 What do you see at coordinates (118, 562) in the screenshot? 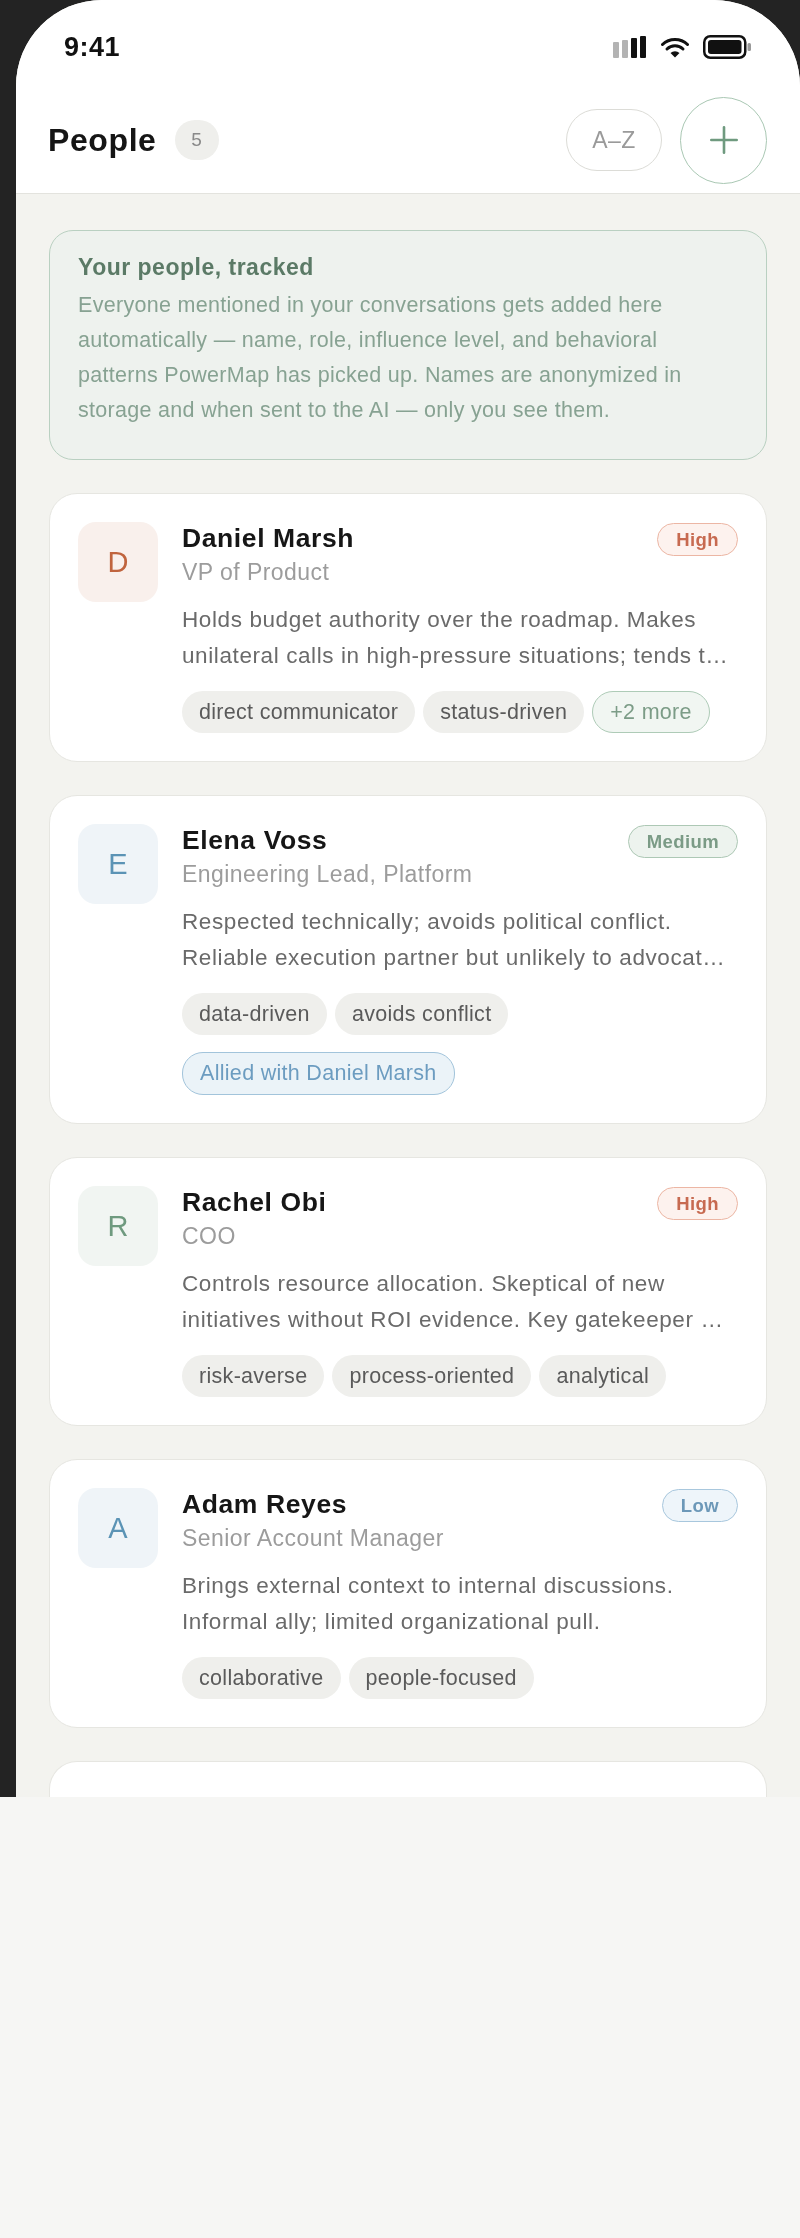
I see `avatar-initial: D` at bounding box center [118, 562].